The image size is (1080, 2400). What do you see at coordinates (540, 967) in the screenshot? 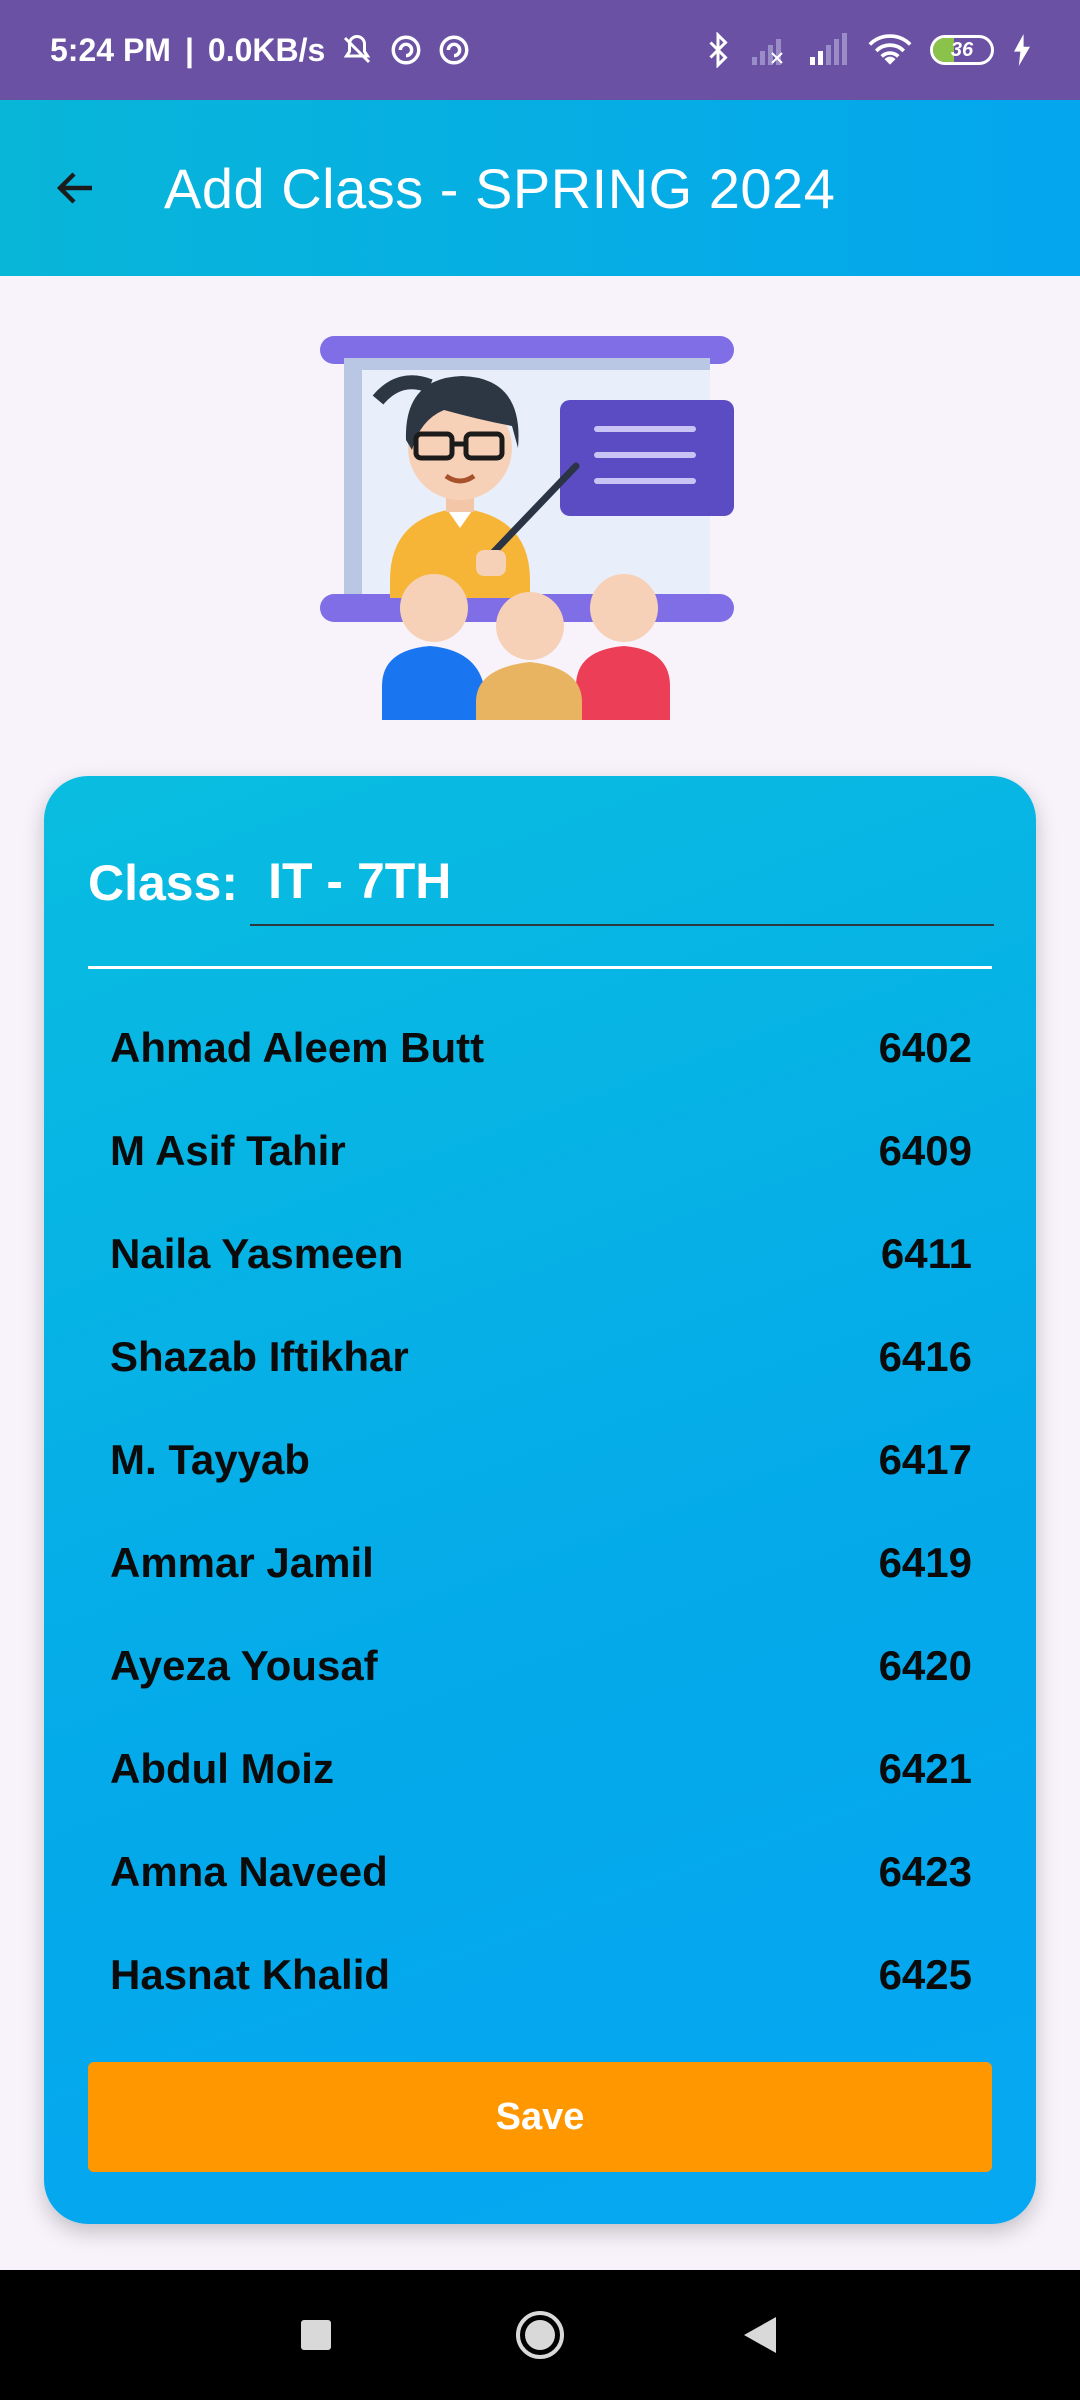
I see `divider` at bounding box center [540, 967].